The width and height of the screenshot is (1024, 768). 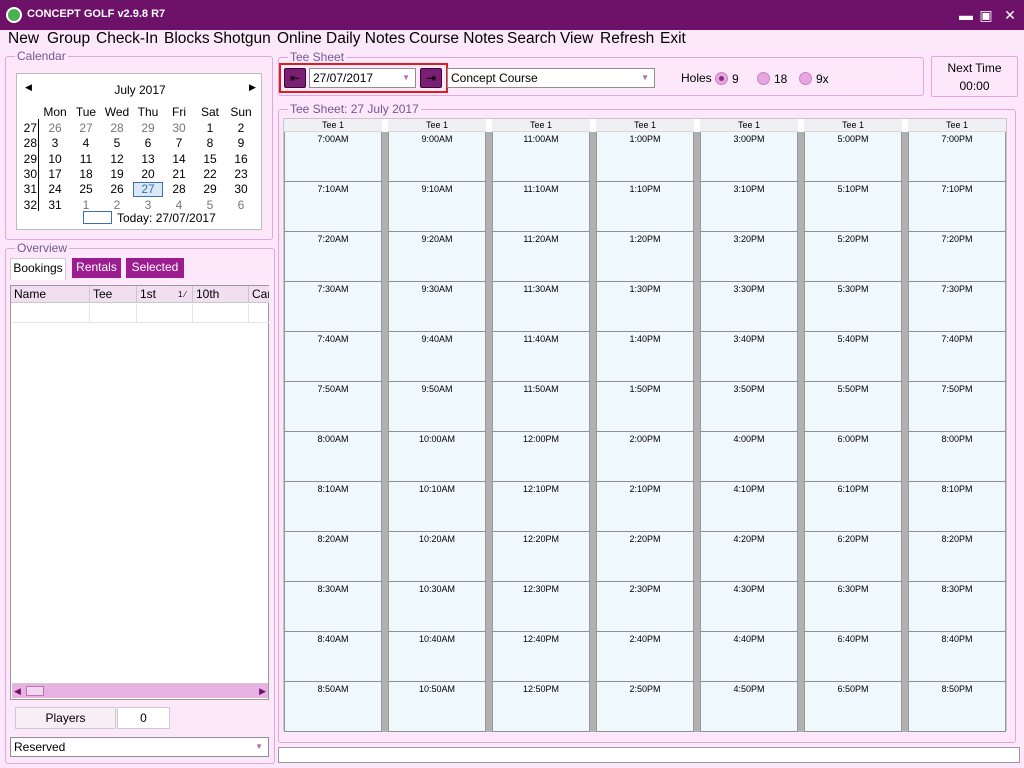 I want to click on tee-time-slot: 7:30PM, so click(x=957, y=307).